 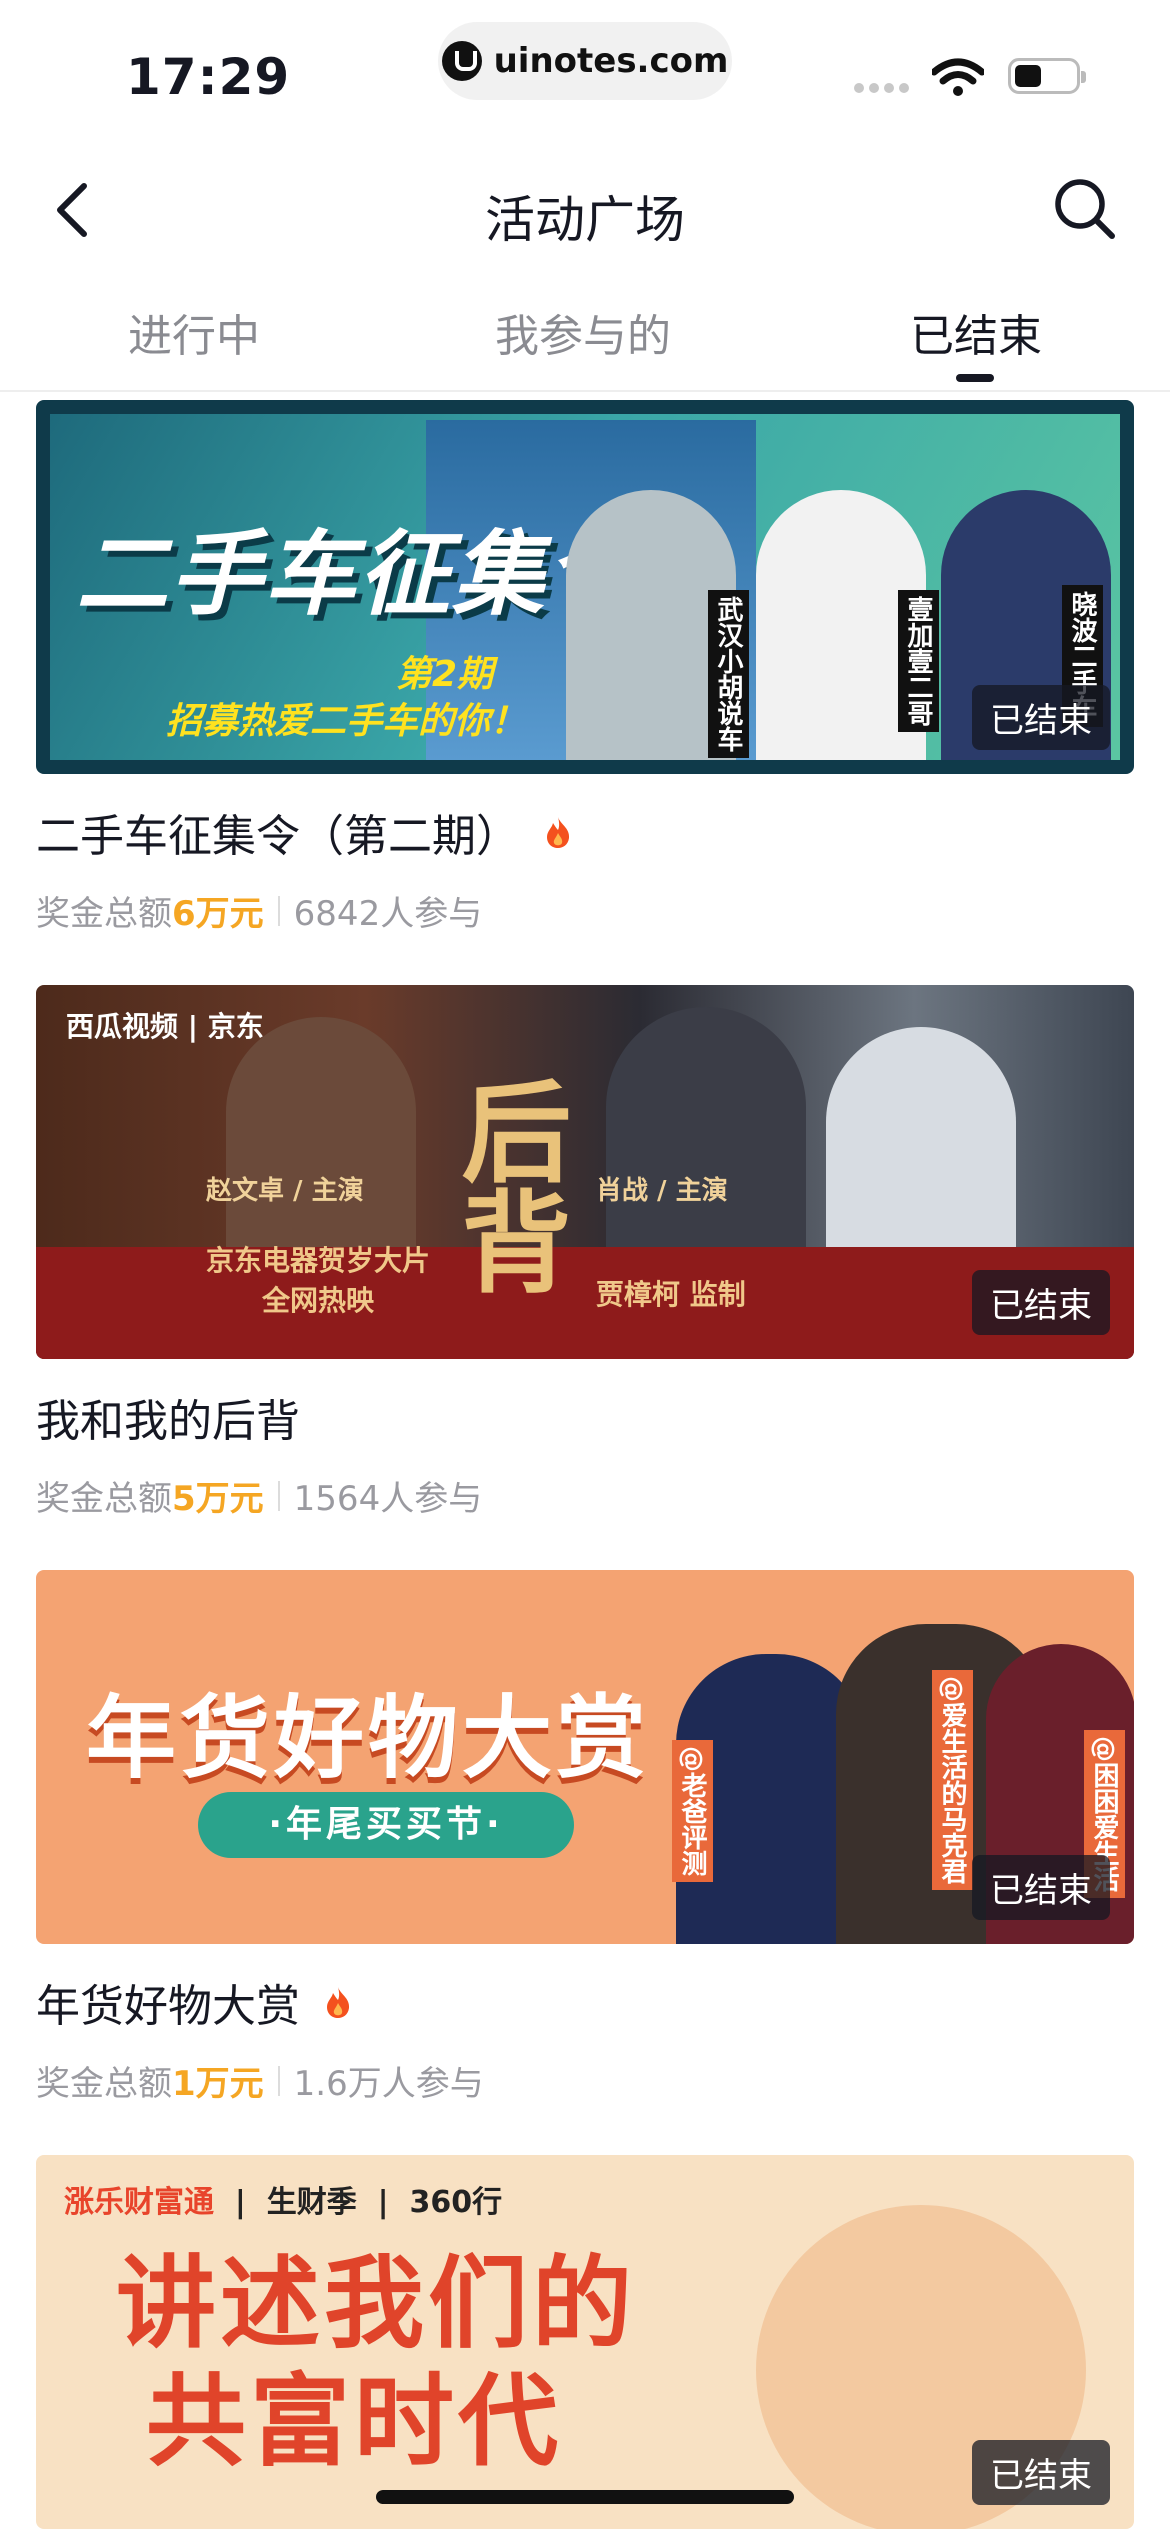 What do you see at coordinates (958, 77) in the screenshot?
I see `wifi-icon` at bounding box center [958, 77].